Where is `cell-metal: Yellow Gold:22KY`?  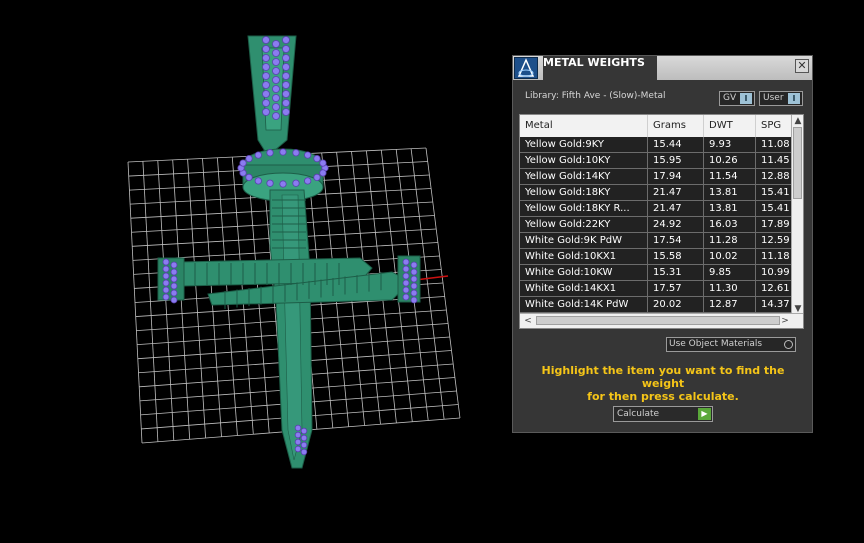 cell-metal: Yellow Gold:22KY is located at coordinates (584, 224).